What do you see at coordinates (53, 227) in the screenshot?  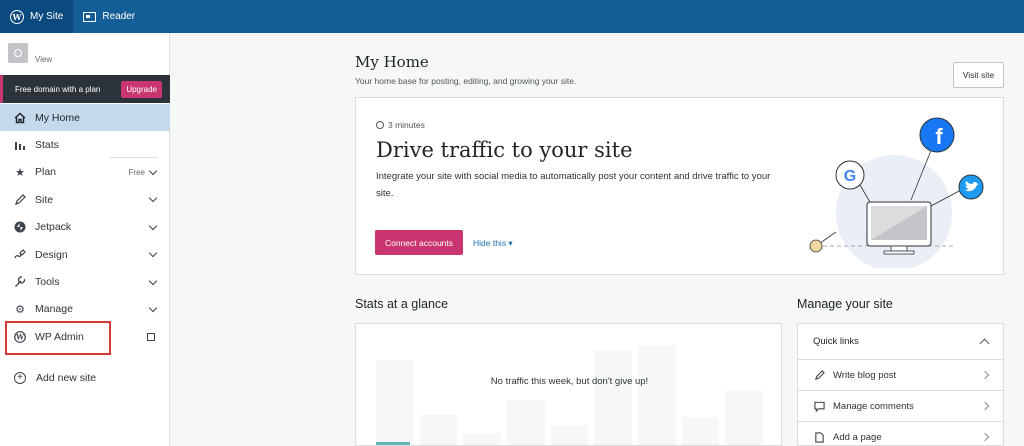 I see `sidebar-item-label: Jetpack` at bounding box center [53, 227].